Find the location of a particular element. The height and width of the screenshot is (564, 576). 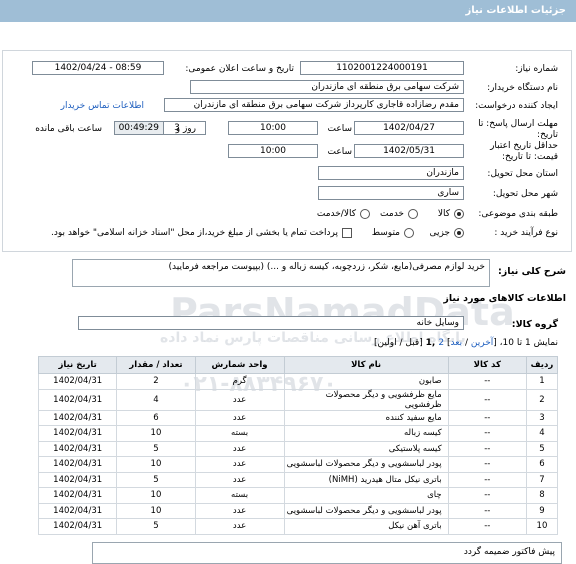

cell-goods-name: کیسه پلاستیکی is located at coordinates (366, 448).